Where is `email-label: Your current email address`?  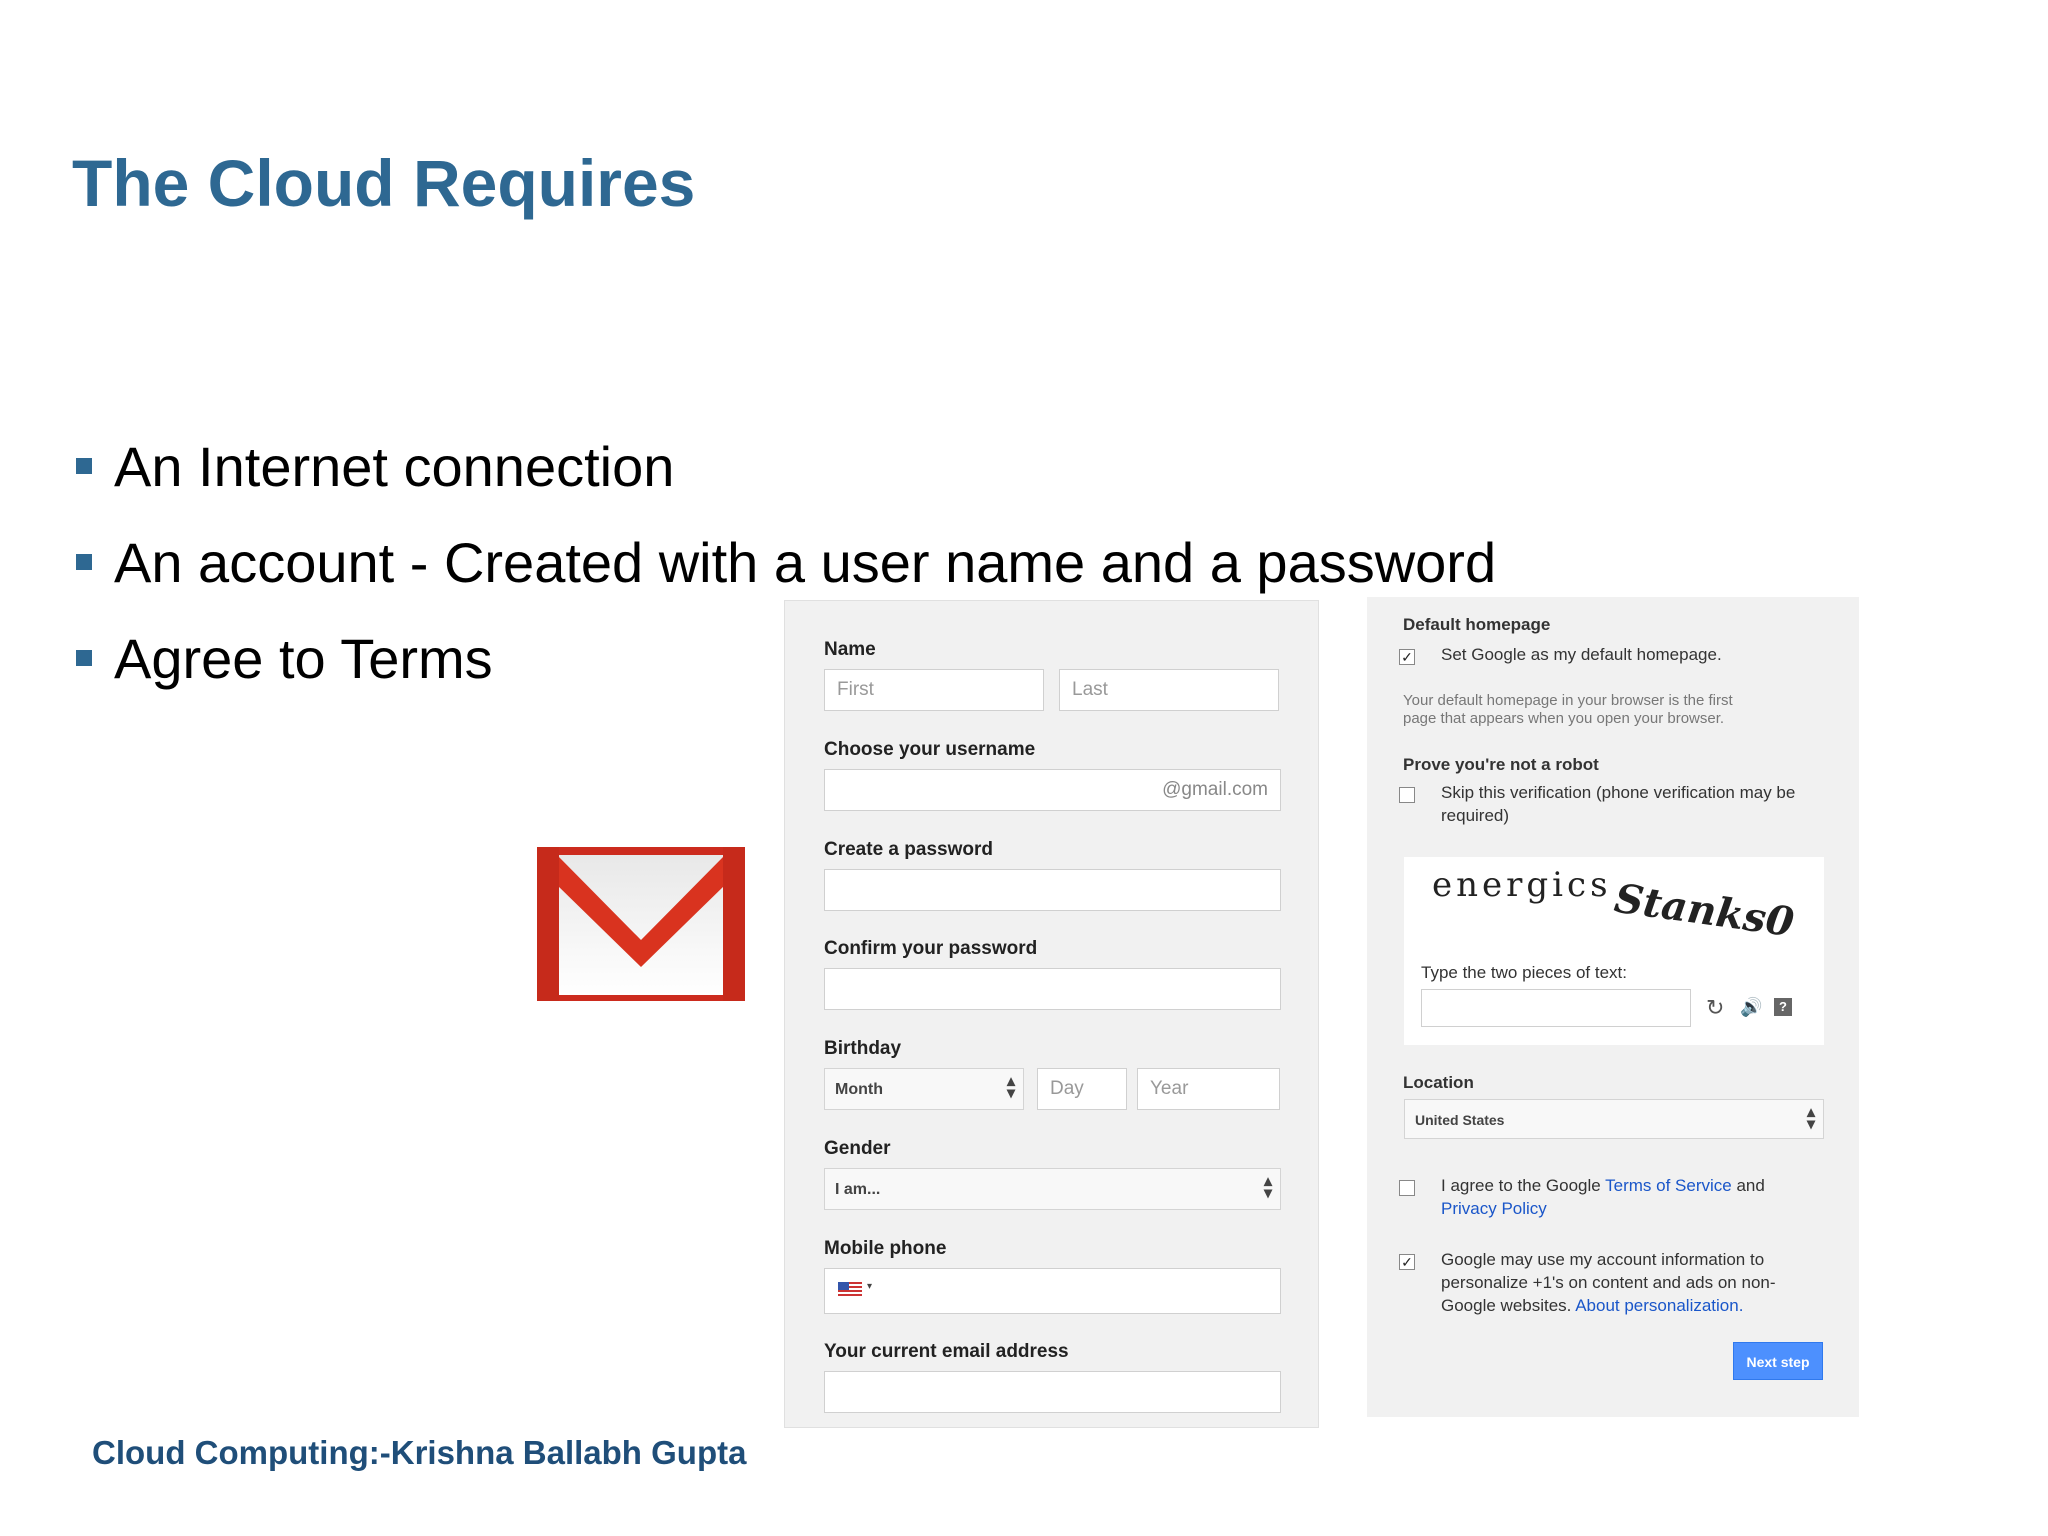
email-label: Your current email address is located at coordinates (946, 1351).